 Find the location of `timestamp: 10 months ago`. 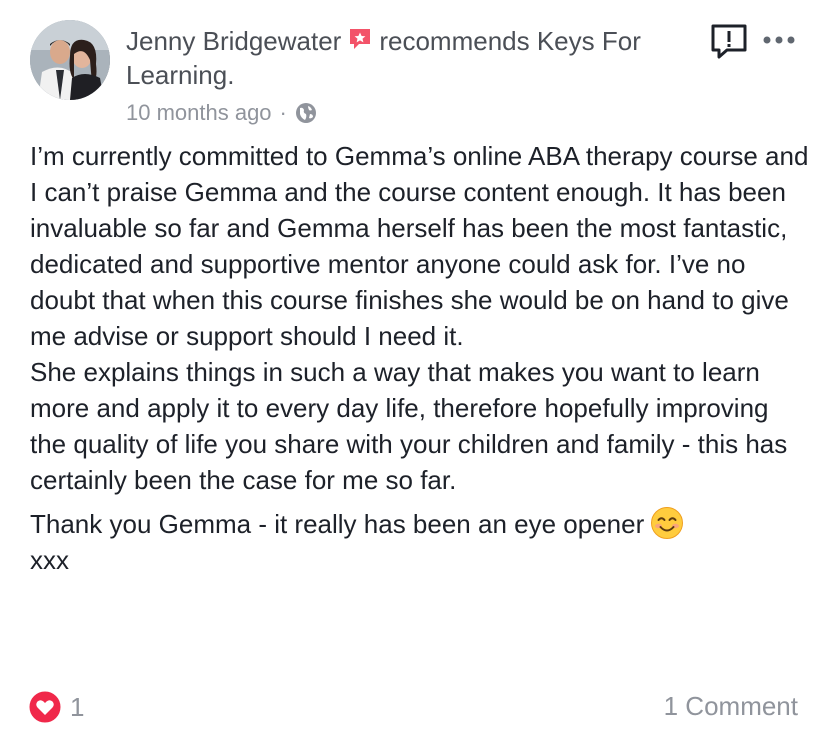

timestamp: 10 months ago is located at coordinates (199, 113).